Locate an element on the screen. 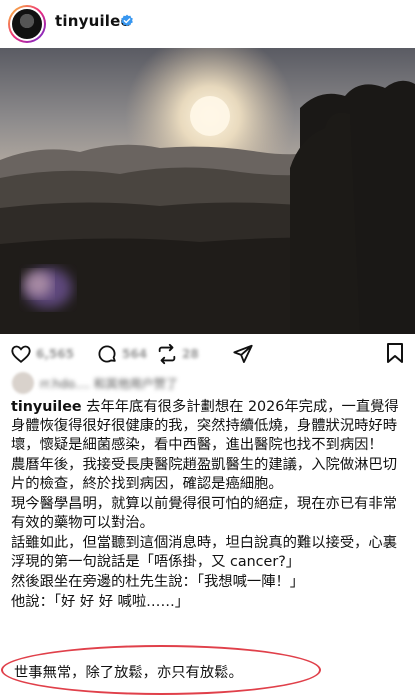  verified-badge-icon is located at coordinates (127, 20).